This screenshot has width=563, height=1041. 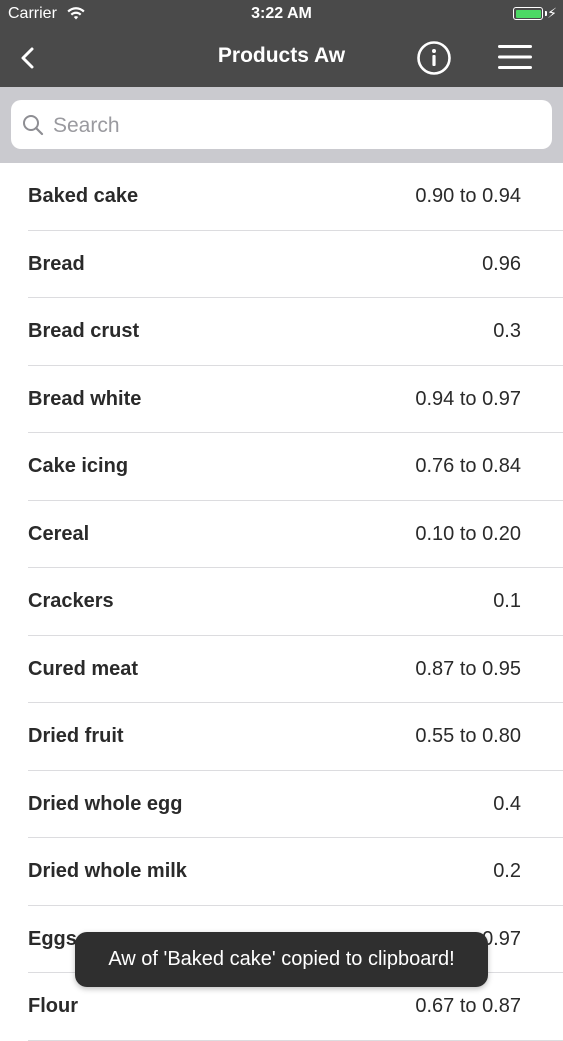 What do you see at coordinates (281, 197) in the screenshot?
I see `list-item: Baked cake 0.90 to 0.94` at bounding box center [281, 197].